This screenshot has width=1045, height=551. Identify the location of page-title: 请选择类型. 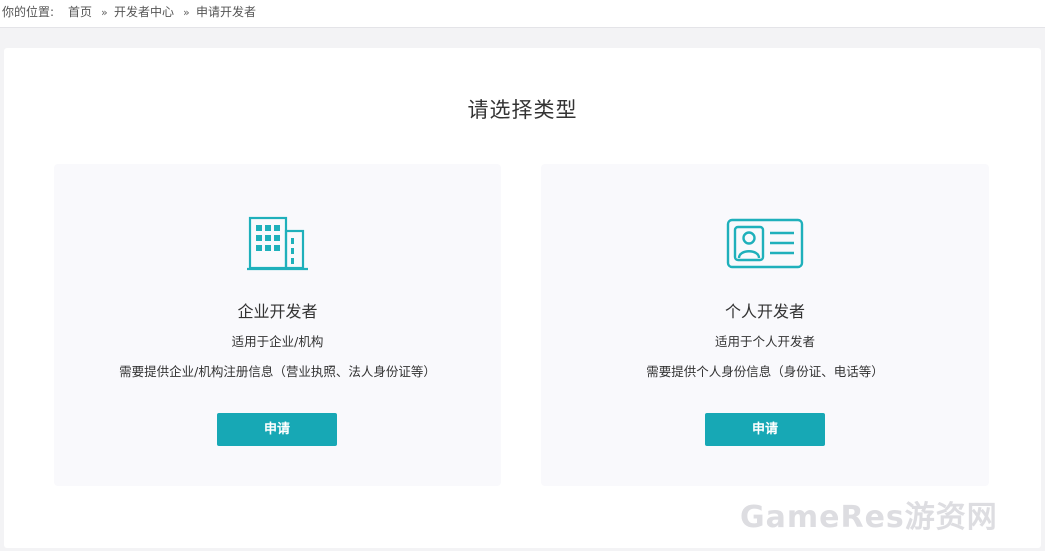
(522, 110).